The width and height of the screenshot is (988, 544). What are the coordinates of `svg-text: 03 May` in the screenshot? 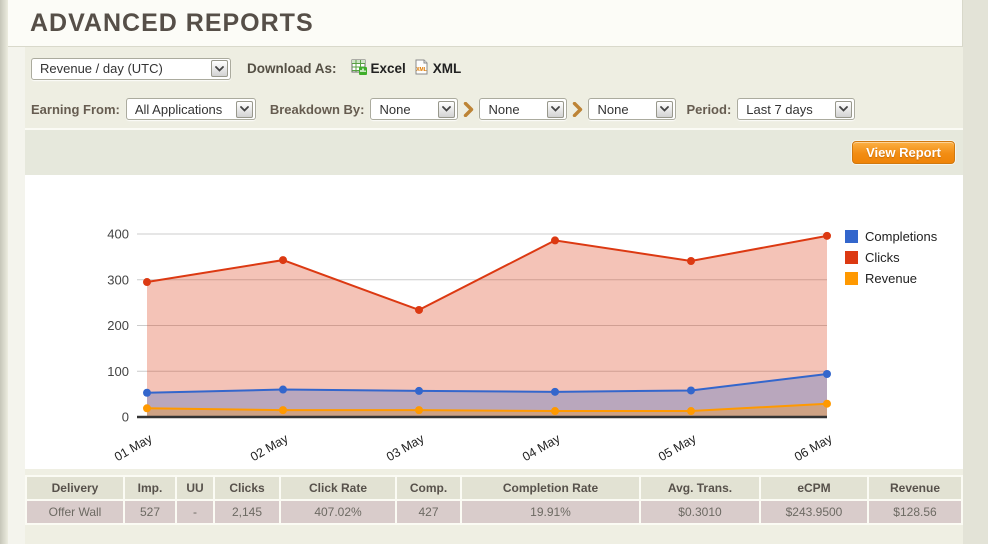 It's located at (405, 447).